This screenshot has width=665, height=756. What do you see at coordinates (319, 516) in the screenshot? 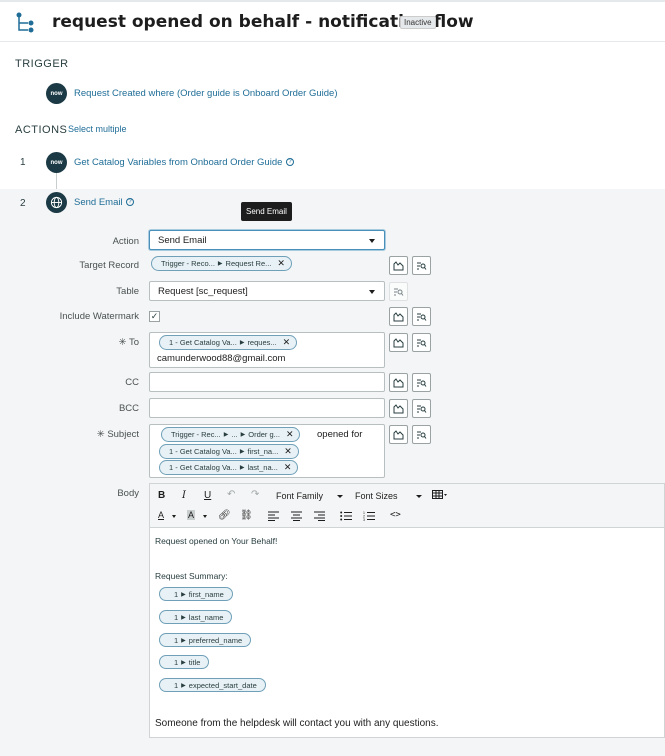
I see `align-right-icon` at bounding box center [319, 516].